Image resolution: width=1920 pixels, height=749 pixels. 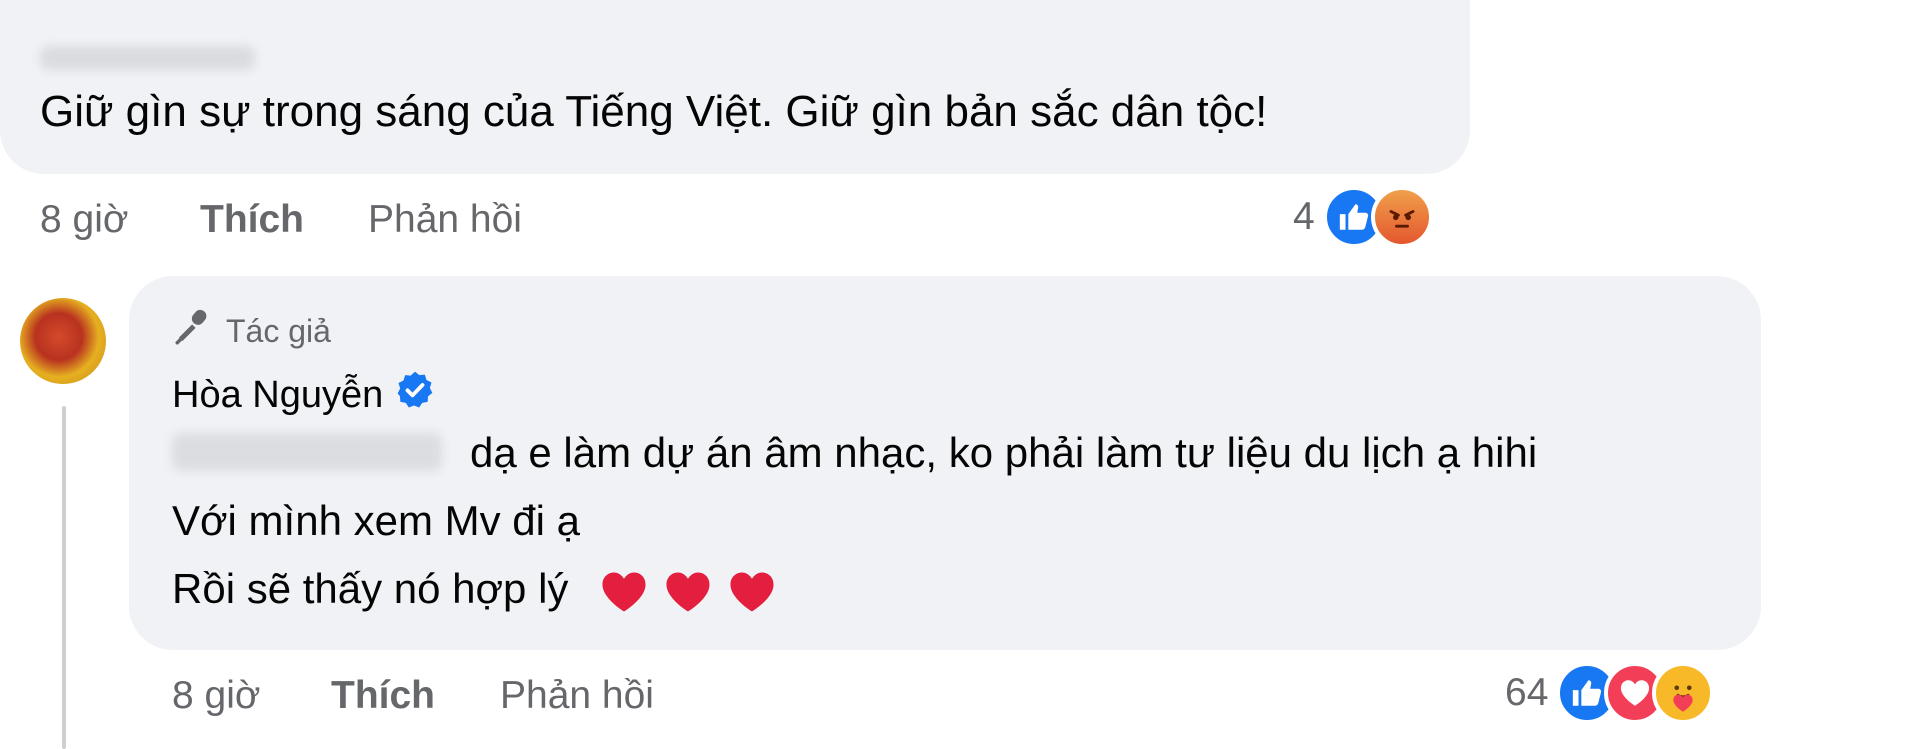 What do you see at coordinates (64, 577) in the screenshot?
I see `reply-thread-line` at bounding box center [64, 577].